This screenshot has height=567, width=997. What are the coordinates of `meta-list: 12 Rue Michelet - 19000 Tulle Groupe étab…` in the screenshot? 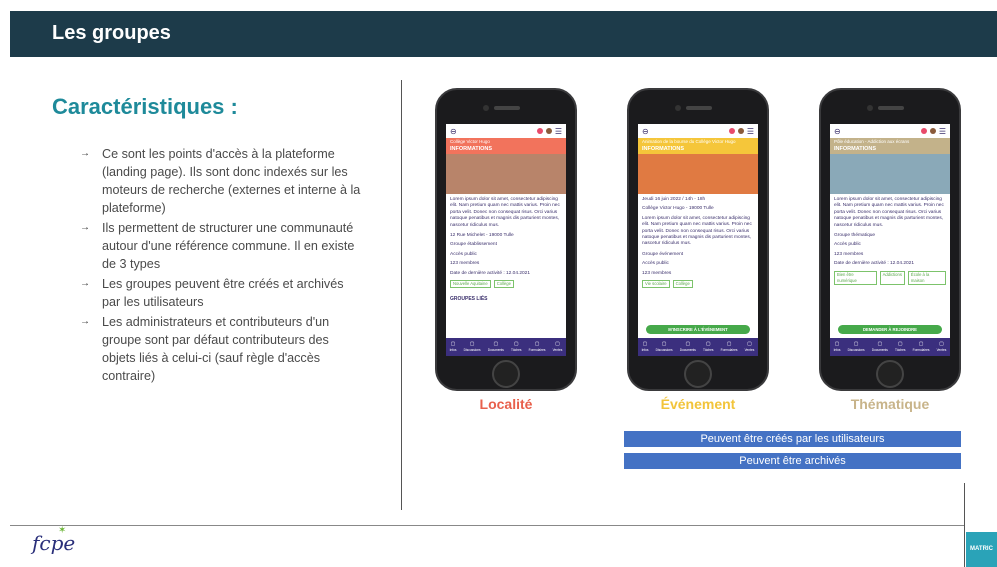 It's located at (506, 255).